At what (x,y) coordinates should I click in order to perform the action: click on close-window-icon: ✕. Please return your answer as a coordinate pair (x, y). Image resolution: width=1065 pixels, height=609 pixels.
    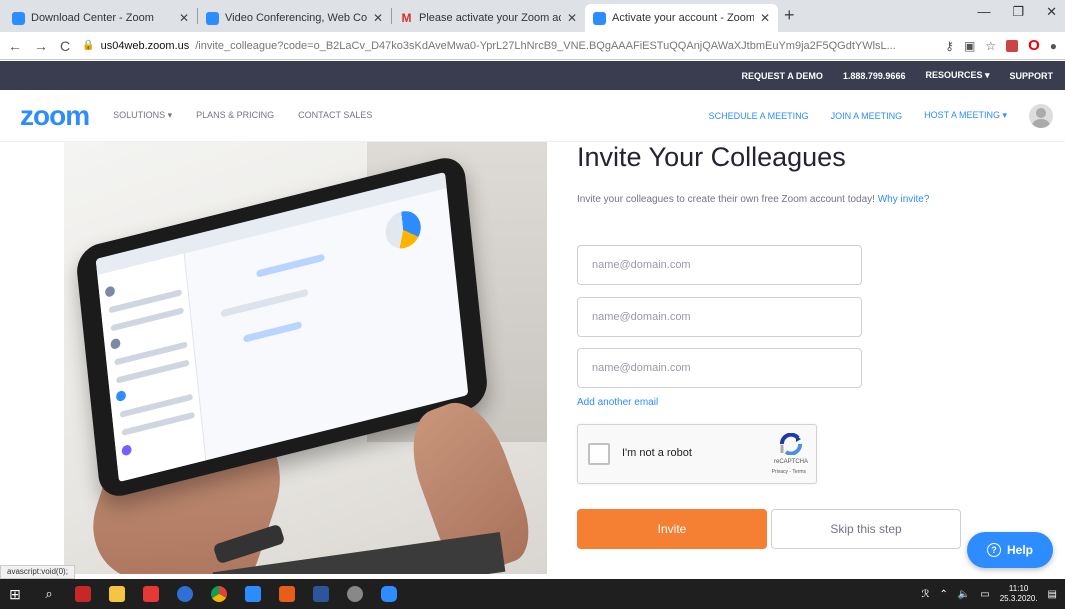
    Looking at the image, I should click on (1051, 12).